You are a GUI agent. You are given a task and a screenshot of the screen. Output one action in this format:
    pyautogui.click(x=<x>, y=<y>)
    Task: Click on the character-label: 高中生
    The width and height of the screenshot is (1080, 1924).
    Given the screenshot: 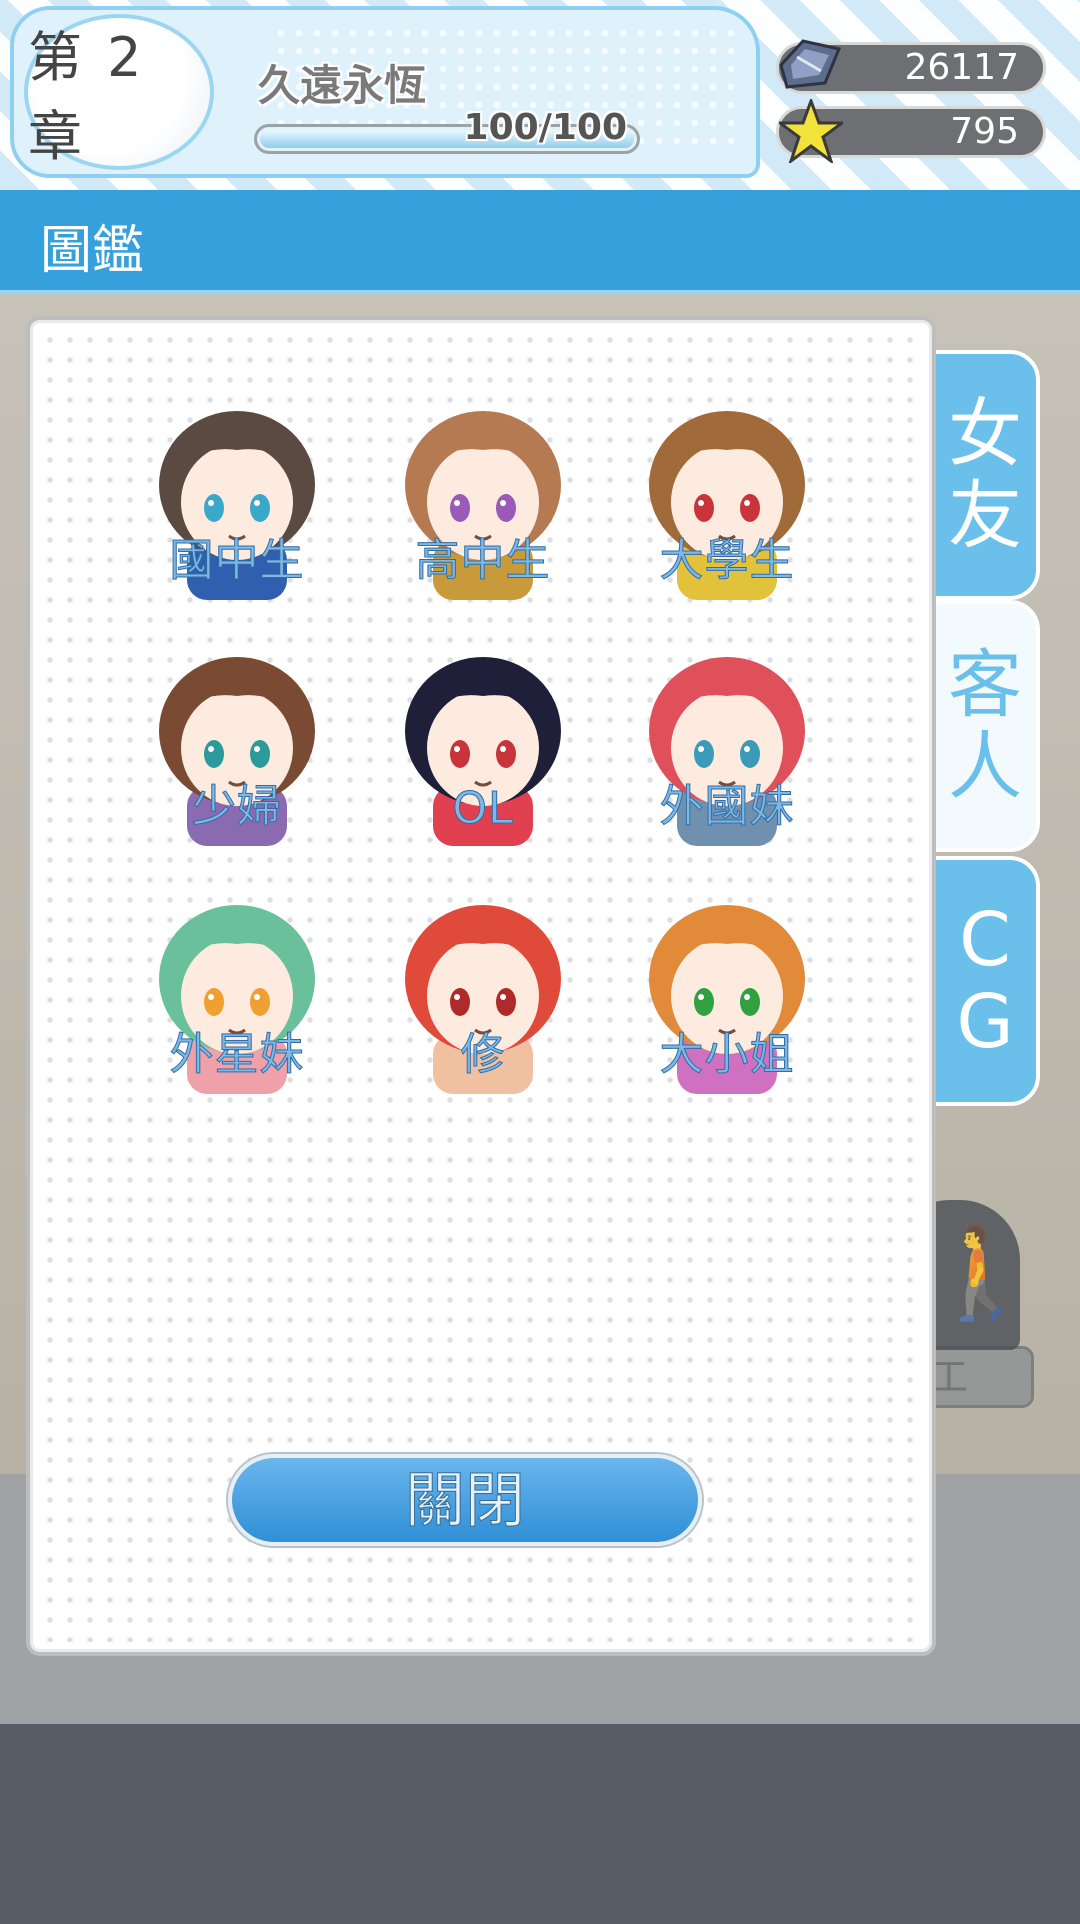 What is the action you would take?
    pyautogui.click(x=483, y=561)
    